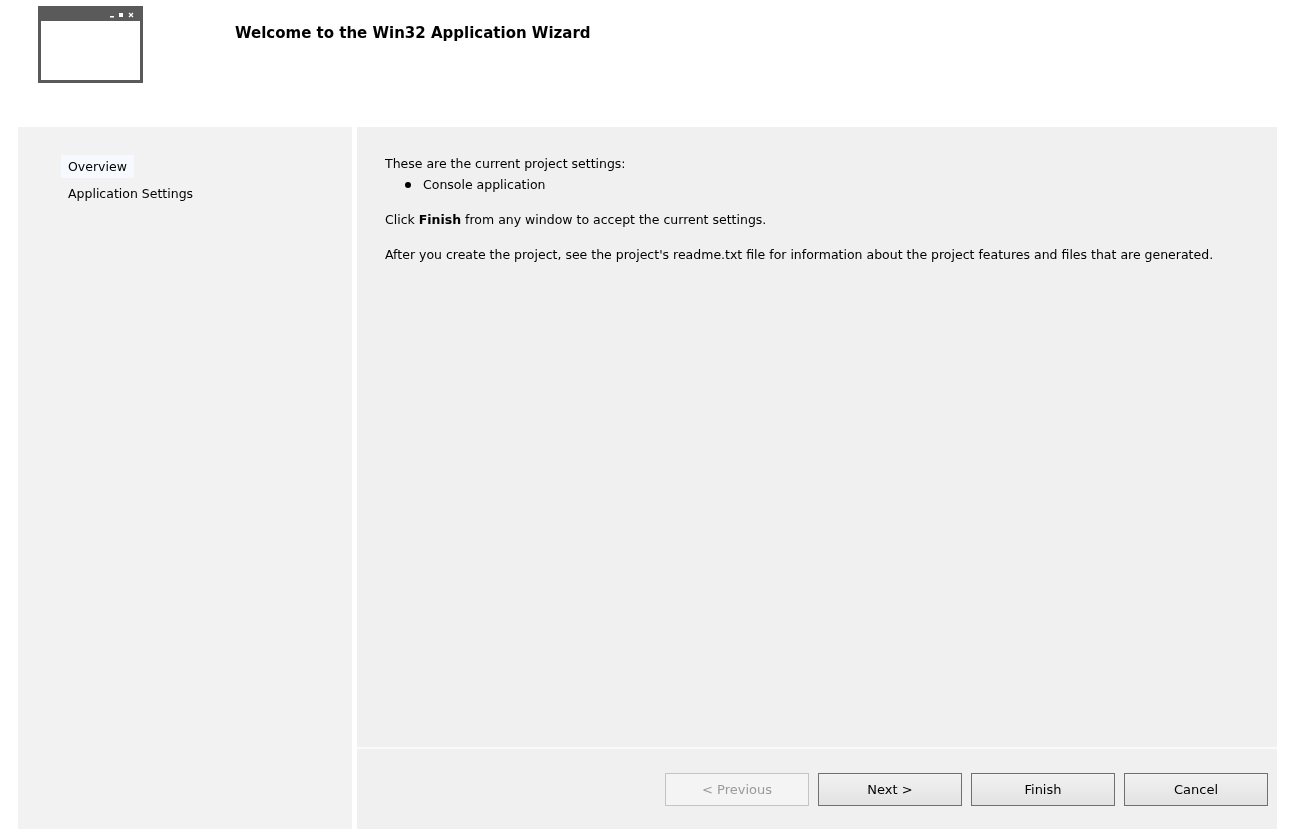  Describe the element at coordinates (1043, 789) in the screenshot. I see `wizard-button: Finish` at that location.